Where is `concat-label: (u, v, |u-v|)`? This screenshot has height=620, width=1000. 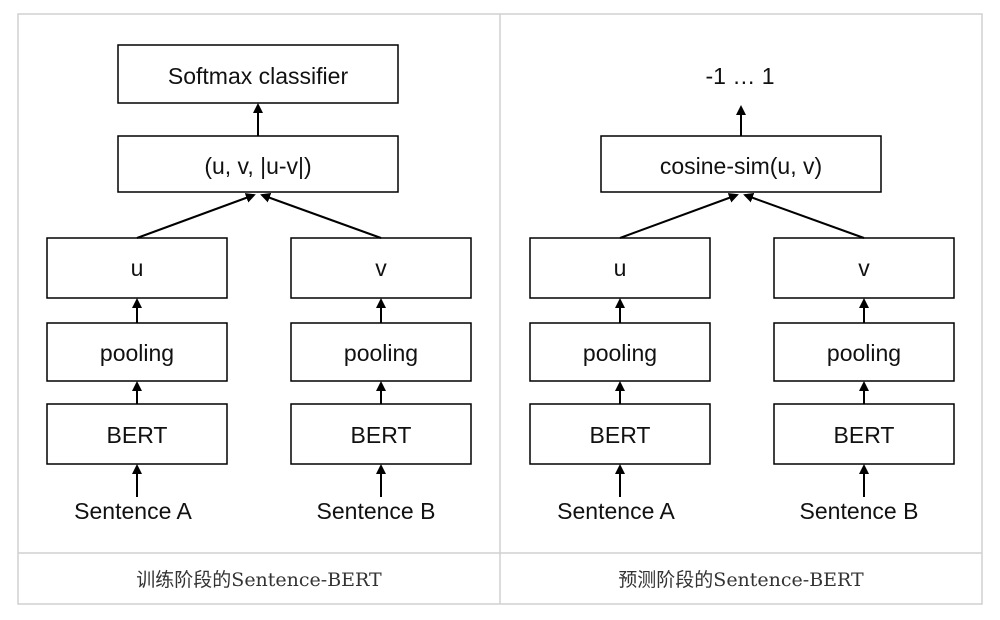
concat-label: (u, v, |u-v|) is located at coordinates (257, 166).